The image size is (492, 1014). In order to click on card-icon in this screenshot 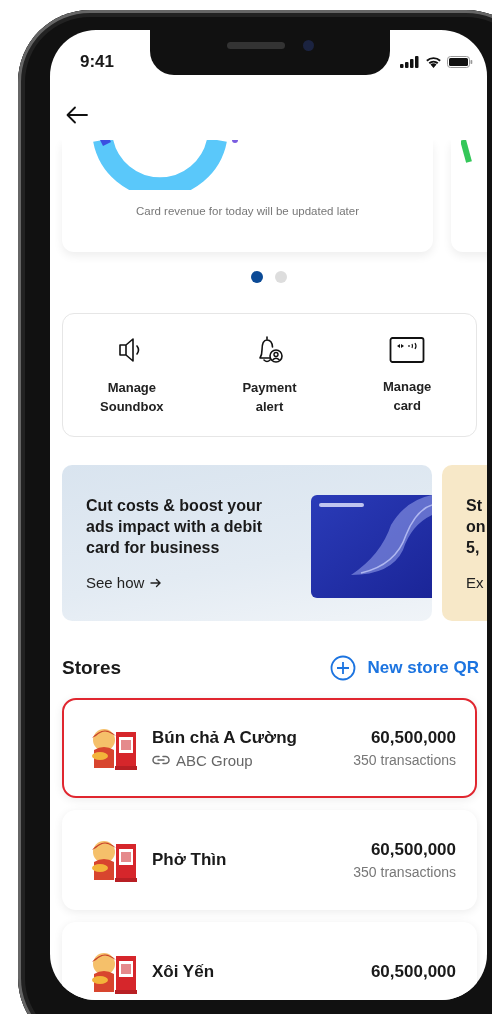, I will do `click(407, 350)`.